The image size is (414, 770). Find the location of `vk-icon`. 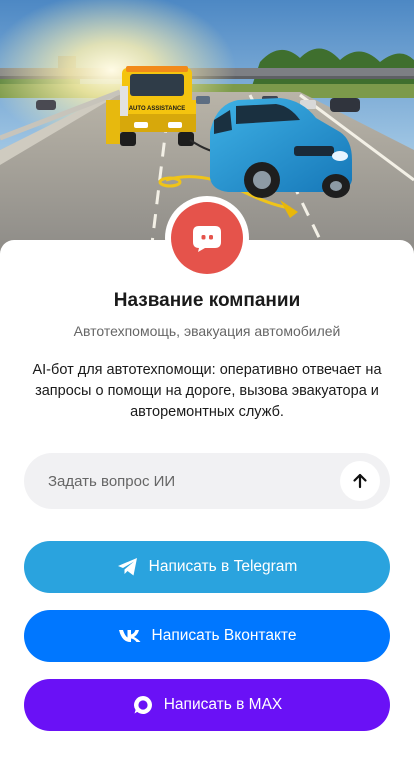

vk-icon is located at coordinates (129, 636).